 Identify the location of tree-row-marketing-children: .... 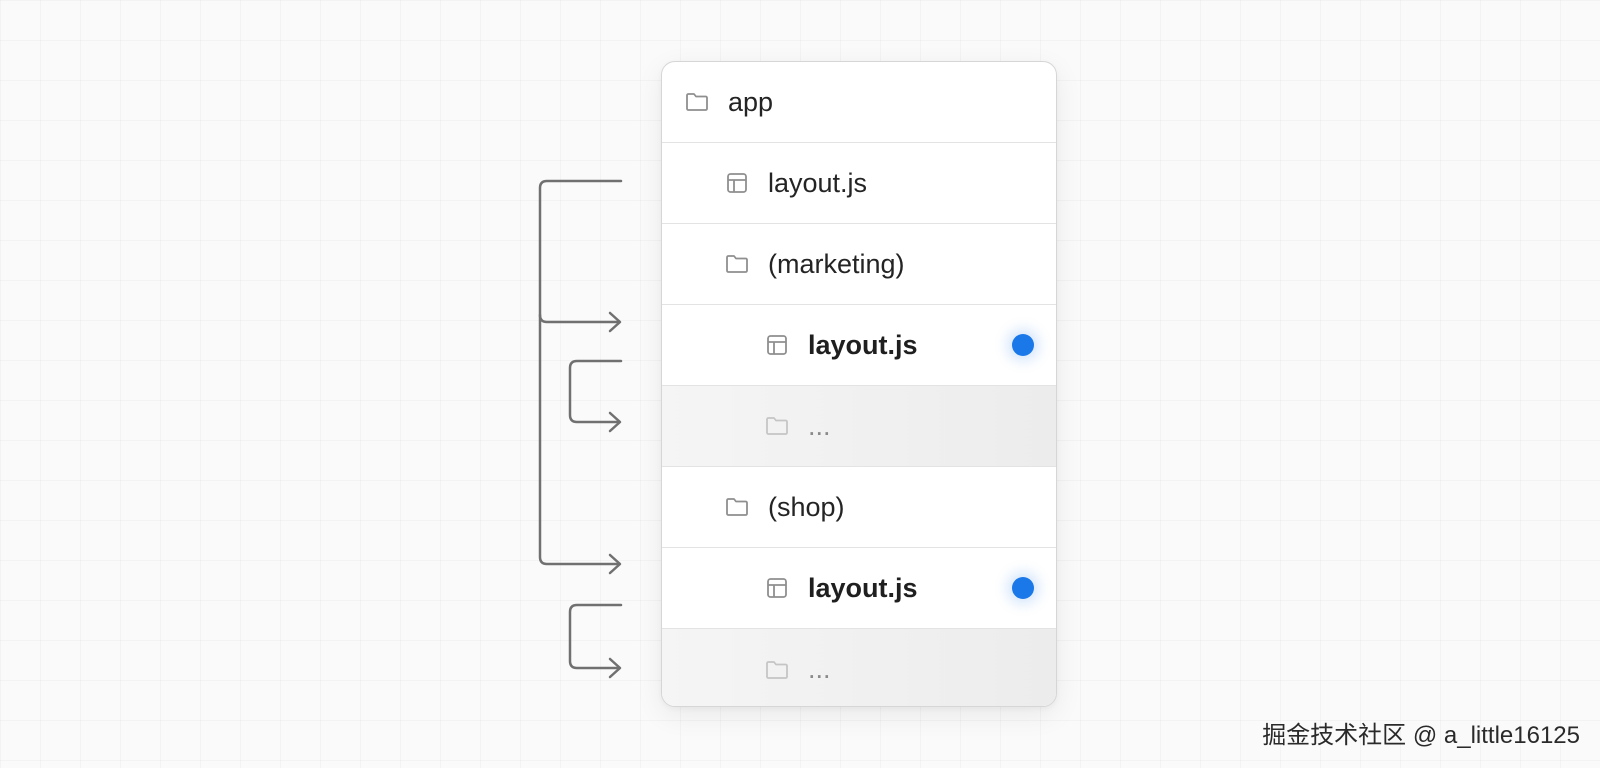
(859, 426).